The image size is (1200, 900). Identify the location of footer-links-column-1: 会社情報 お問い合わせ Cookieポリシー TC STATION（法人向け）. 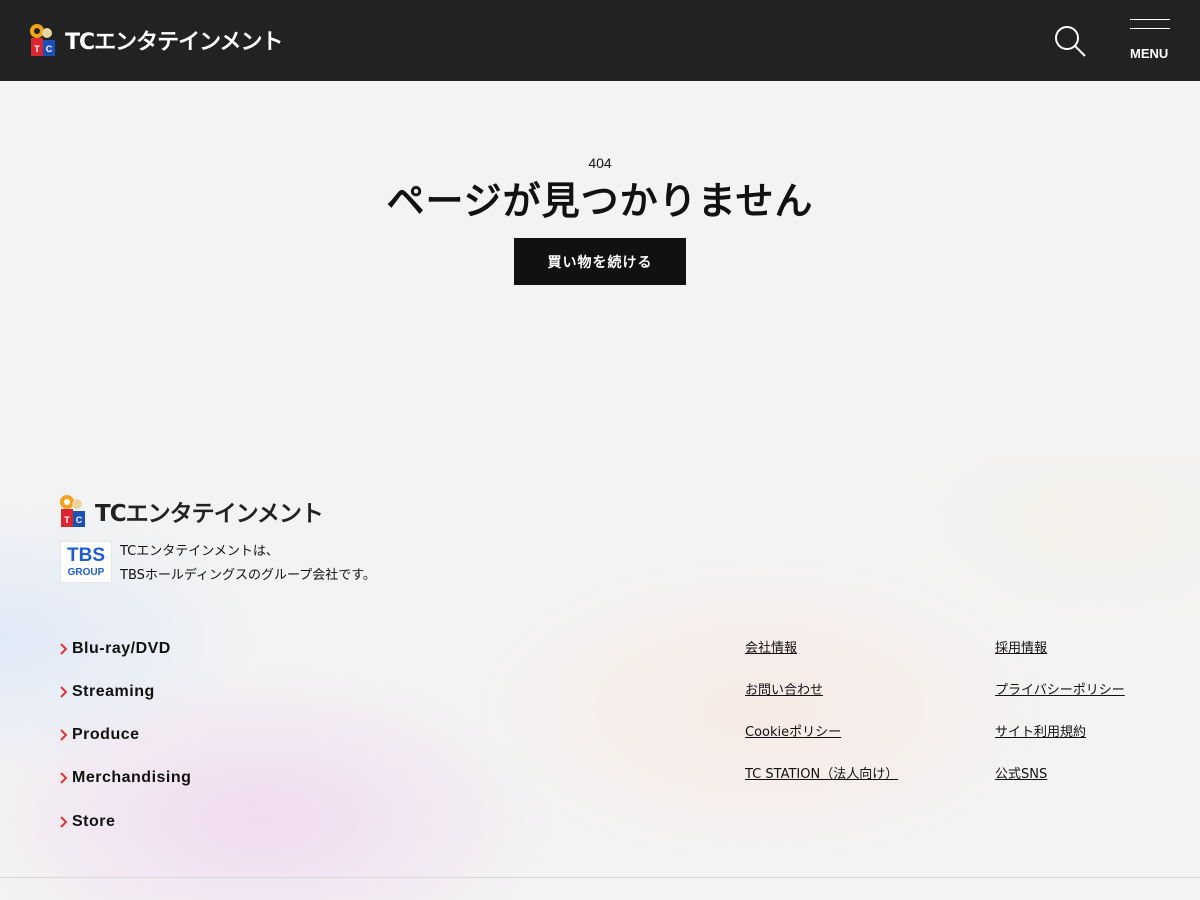
(821, 723).